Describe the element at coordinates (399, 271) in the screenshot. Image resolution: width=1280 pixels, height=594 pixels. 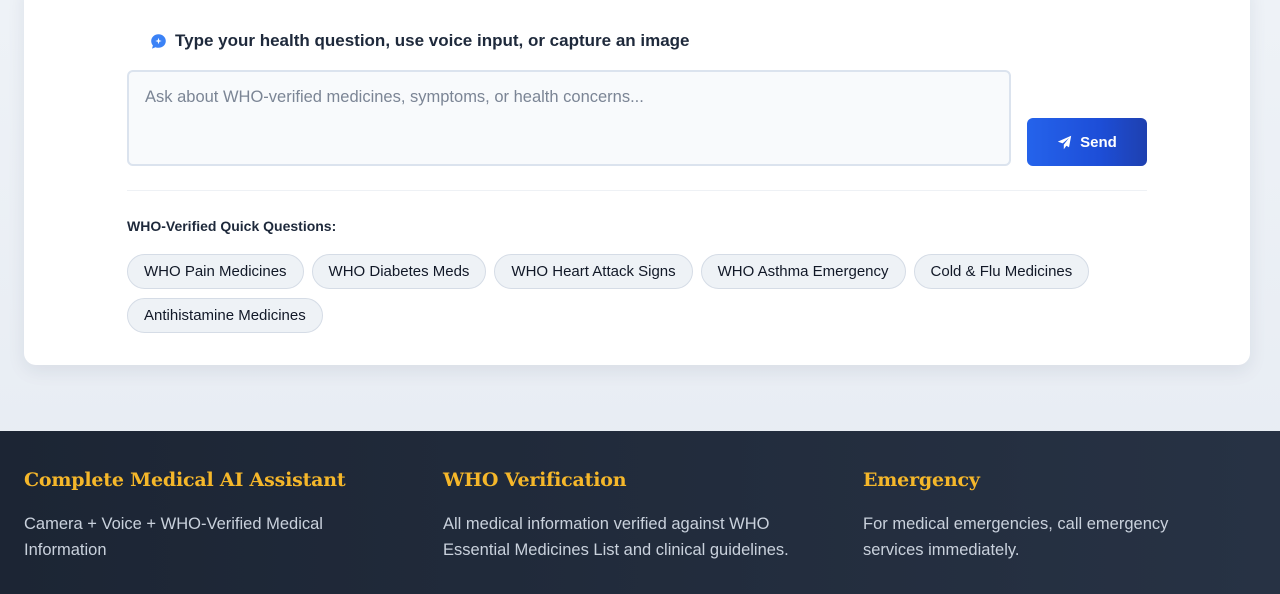
I see `quick-question-chip: WHO Diabetes Meds` at that location.